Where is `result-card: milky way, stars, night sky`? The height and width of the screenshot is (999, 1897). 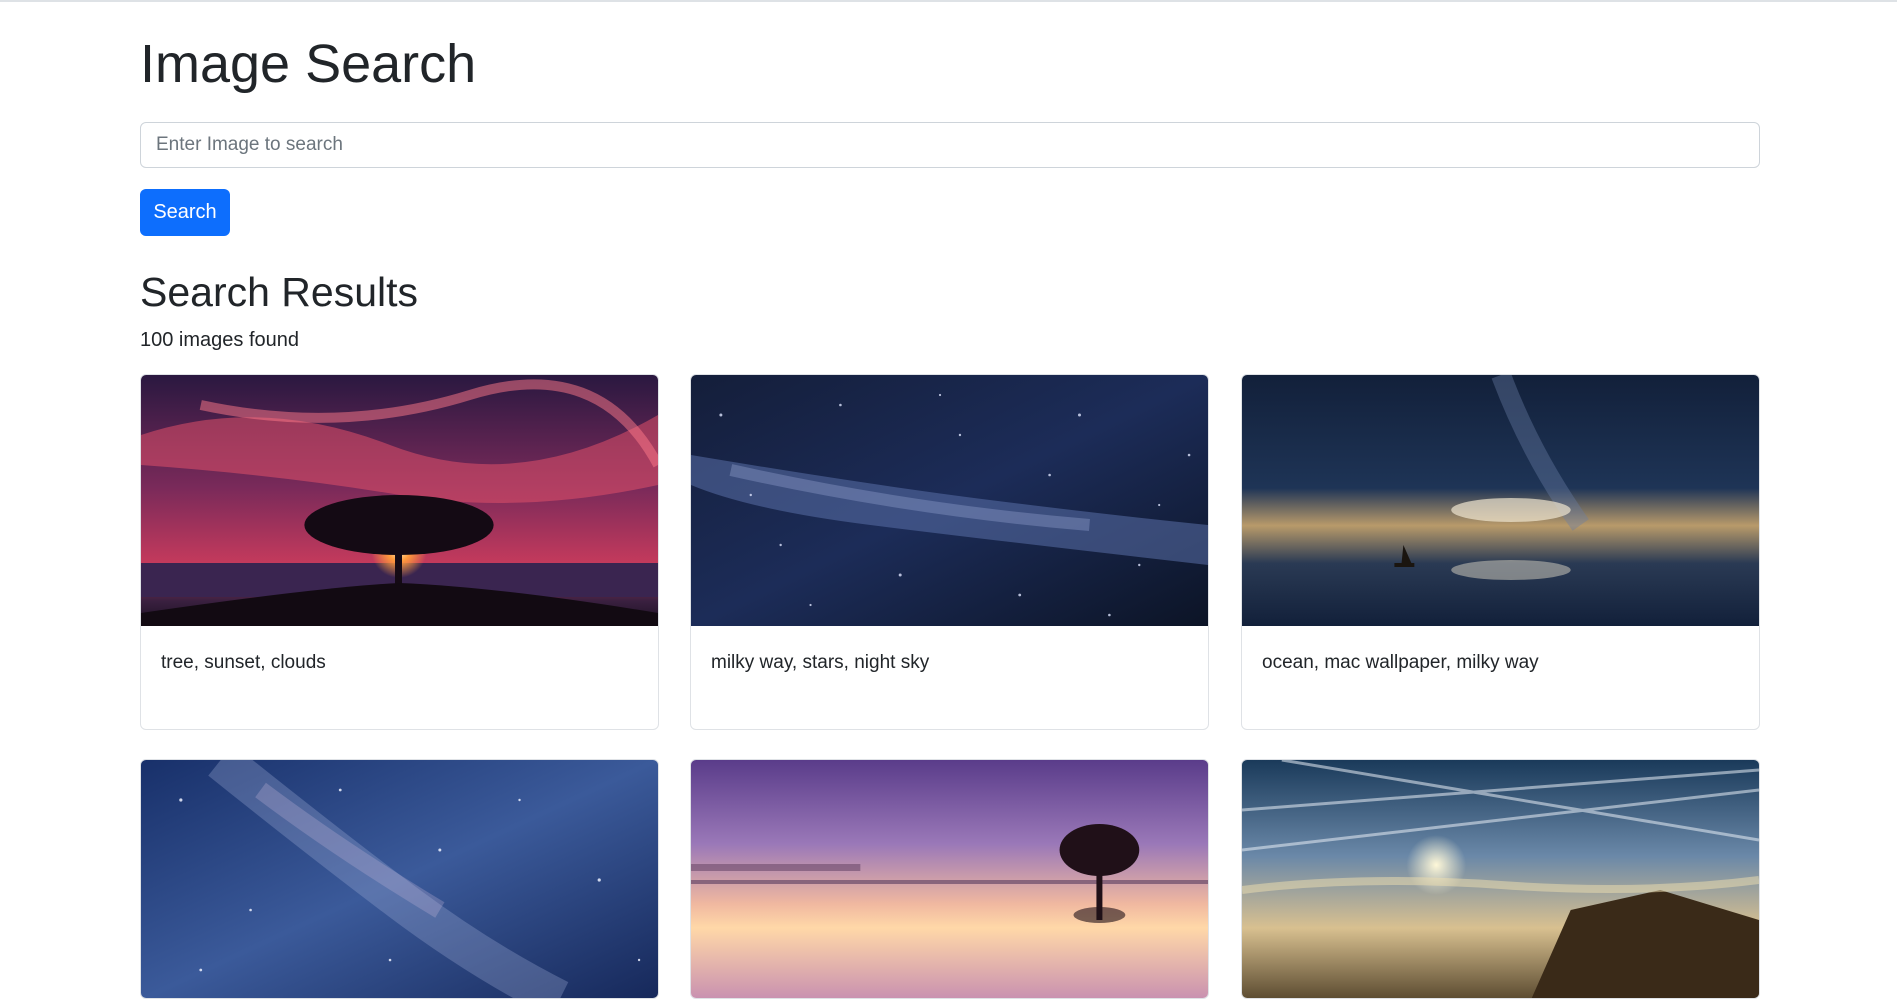 result-card: milky way, stars, night sky is located at coordinates (949, 552).